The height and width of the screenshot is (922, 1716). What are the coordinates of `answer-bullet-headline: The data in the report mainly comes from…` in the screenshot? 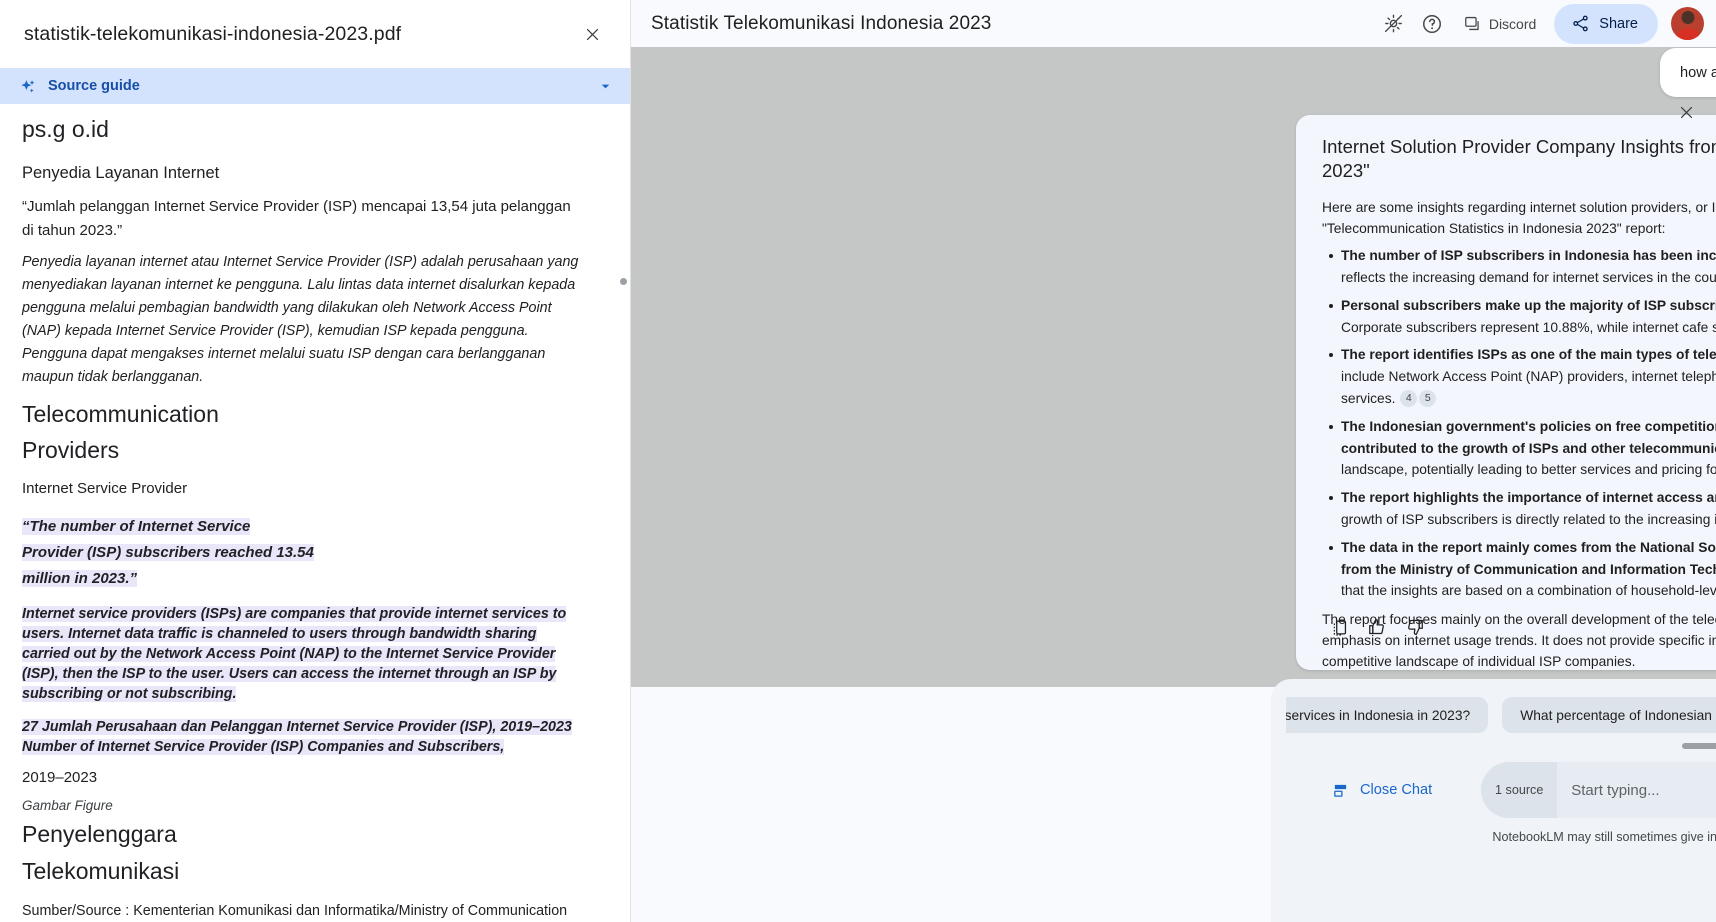 It's located at (1528, 558).